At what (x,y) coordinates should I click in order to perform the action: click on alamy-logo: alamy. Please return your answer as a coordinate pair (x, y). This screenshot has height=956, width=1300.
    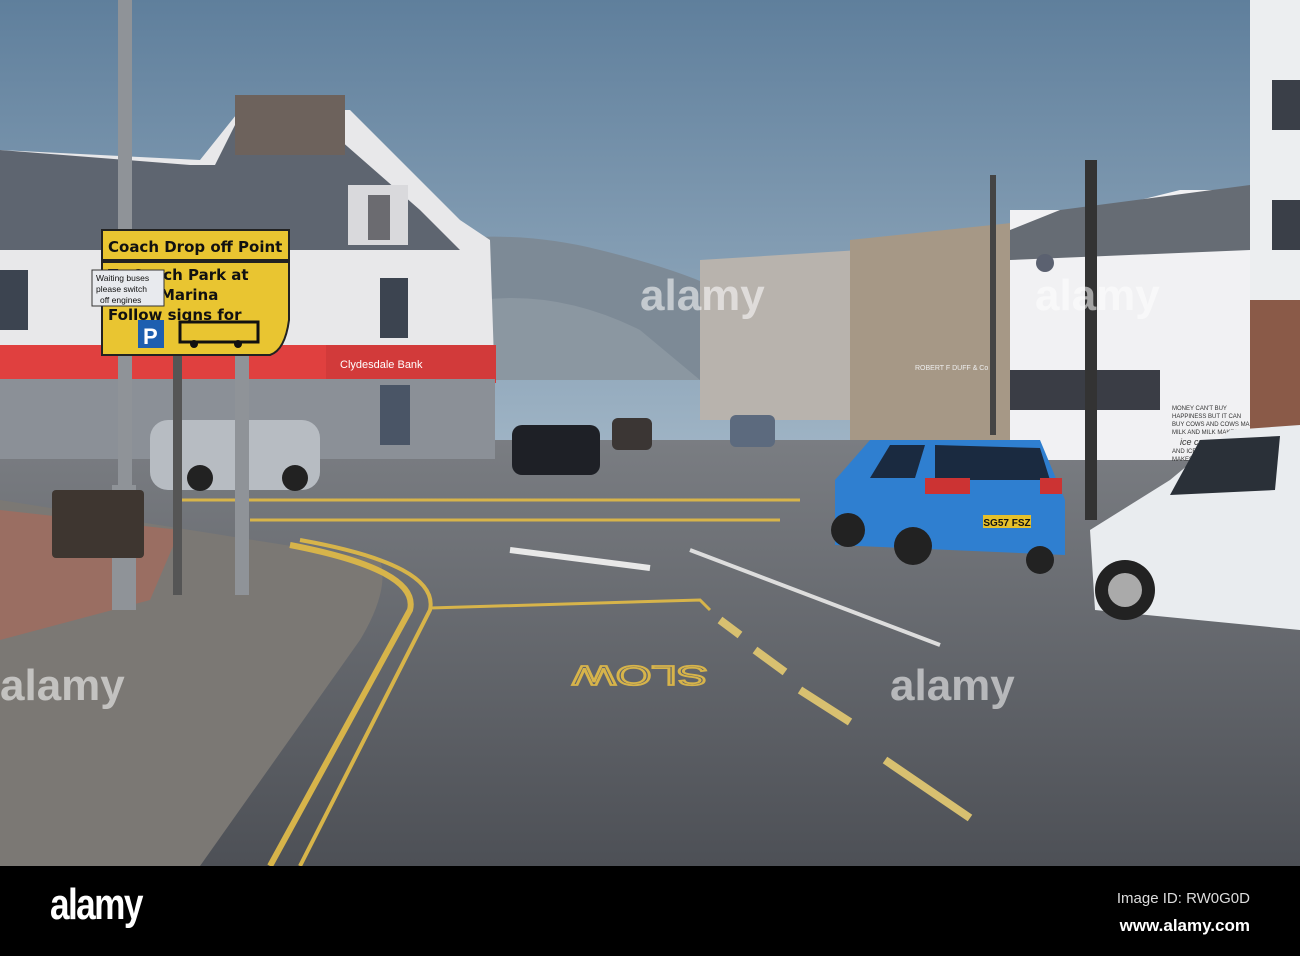
    Looking at the image, I should click on (96, 904).